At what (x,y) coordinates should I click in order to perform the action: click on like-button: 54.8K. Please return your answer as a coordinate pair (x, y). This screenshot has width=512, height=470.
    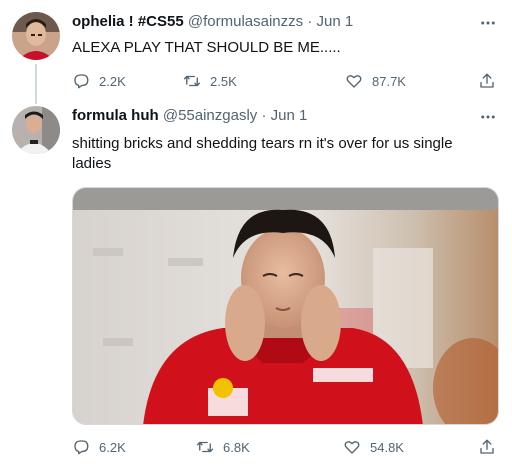
    Looking at the image, I should click on (373, 447).